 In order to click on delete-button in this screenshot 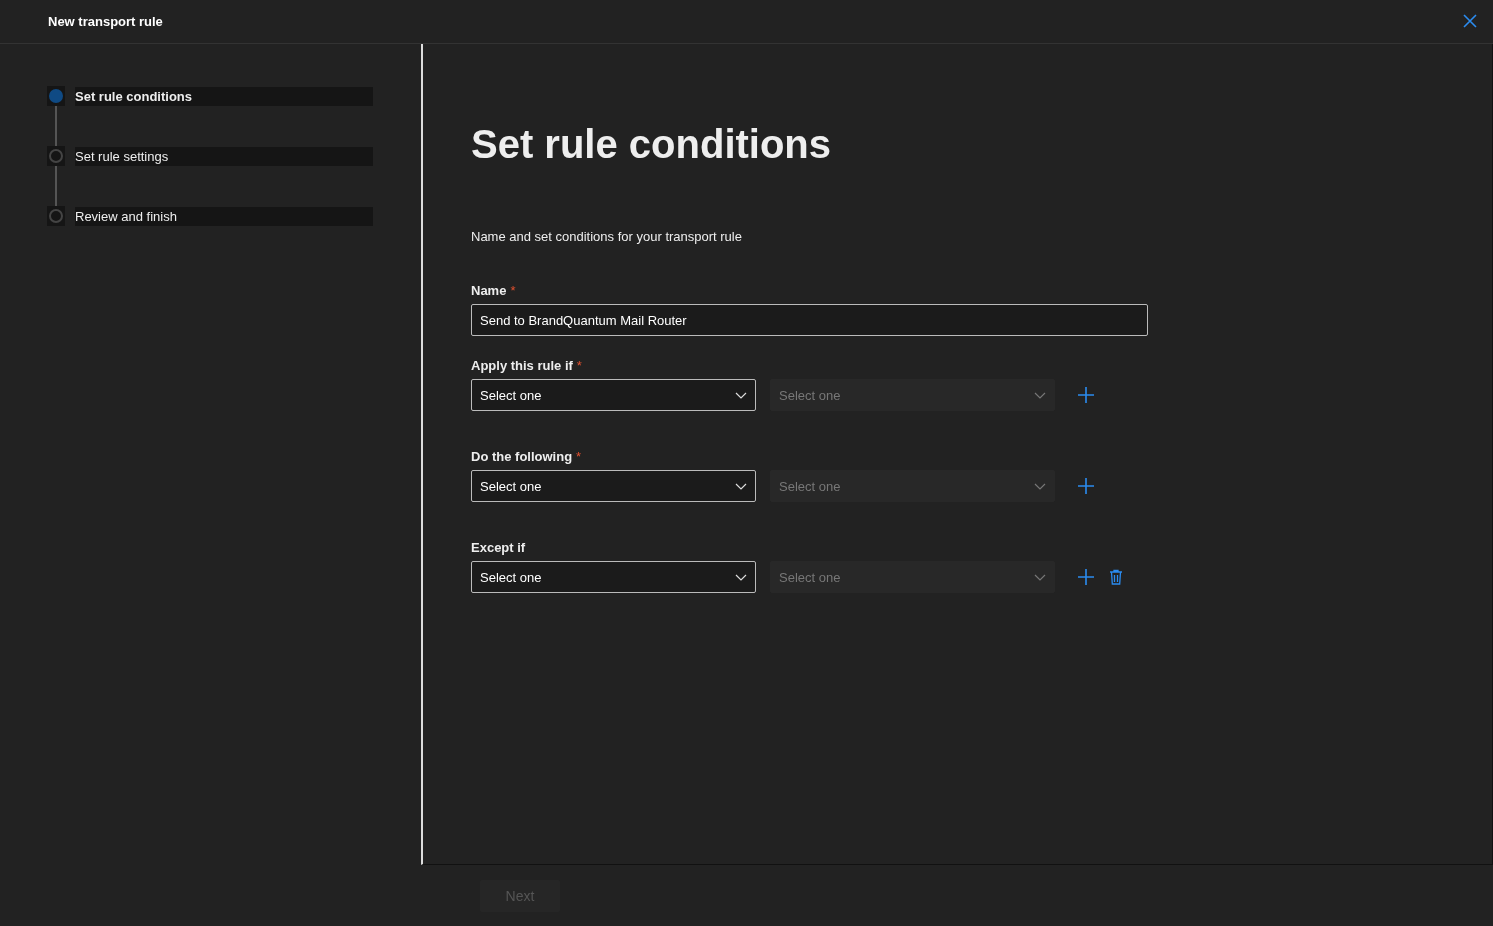, I will do `click(1116, 577)`.